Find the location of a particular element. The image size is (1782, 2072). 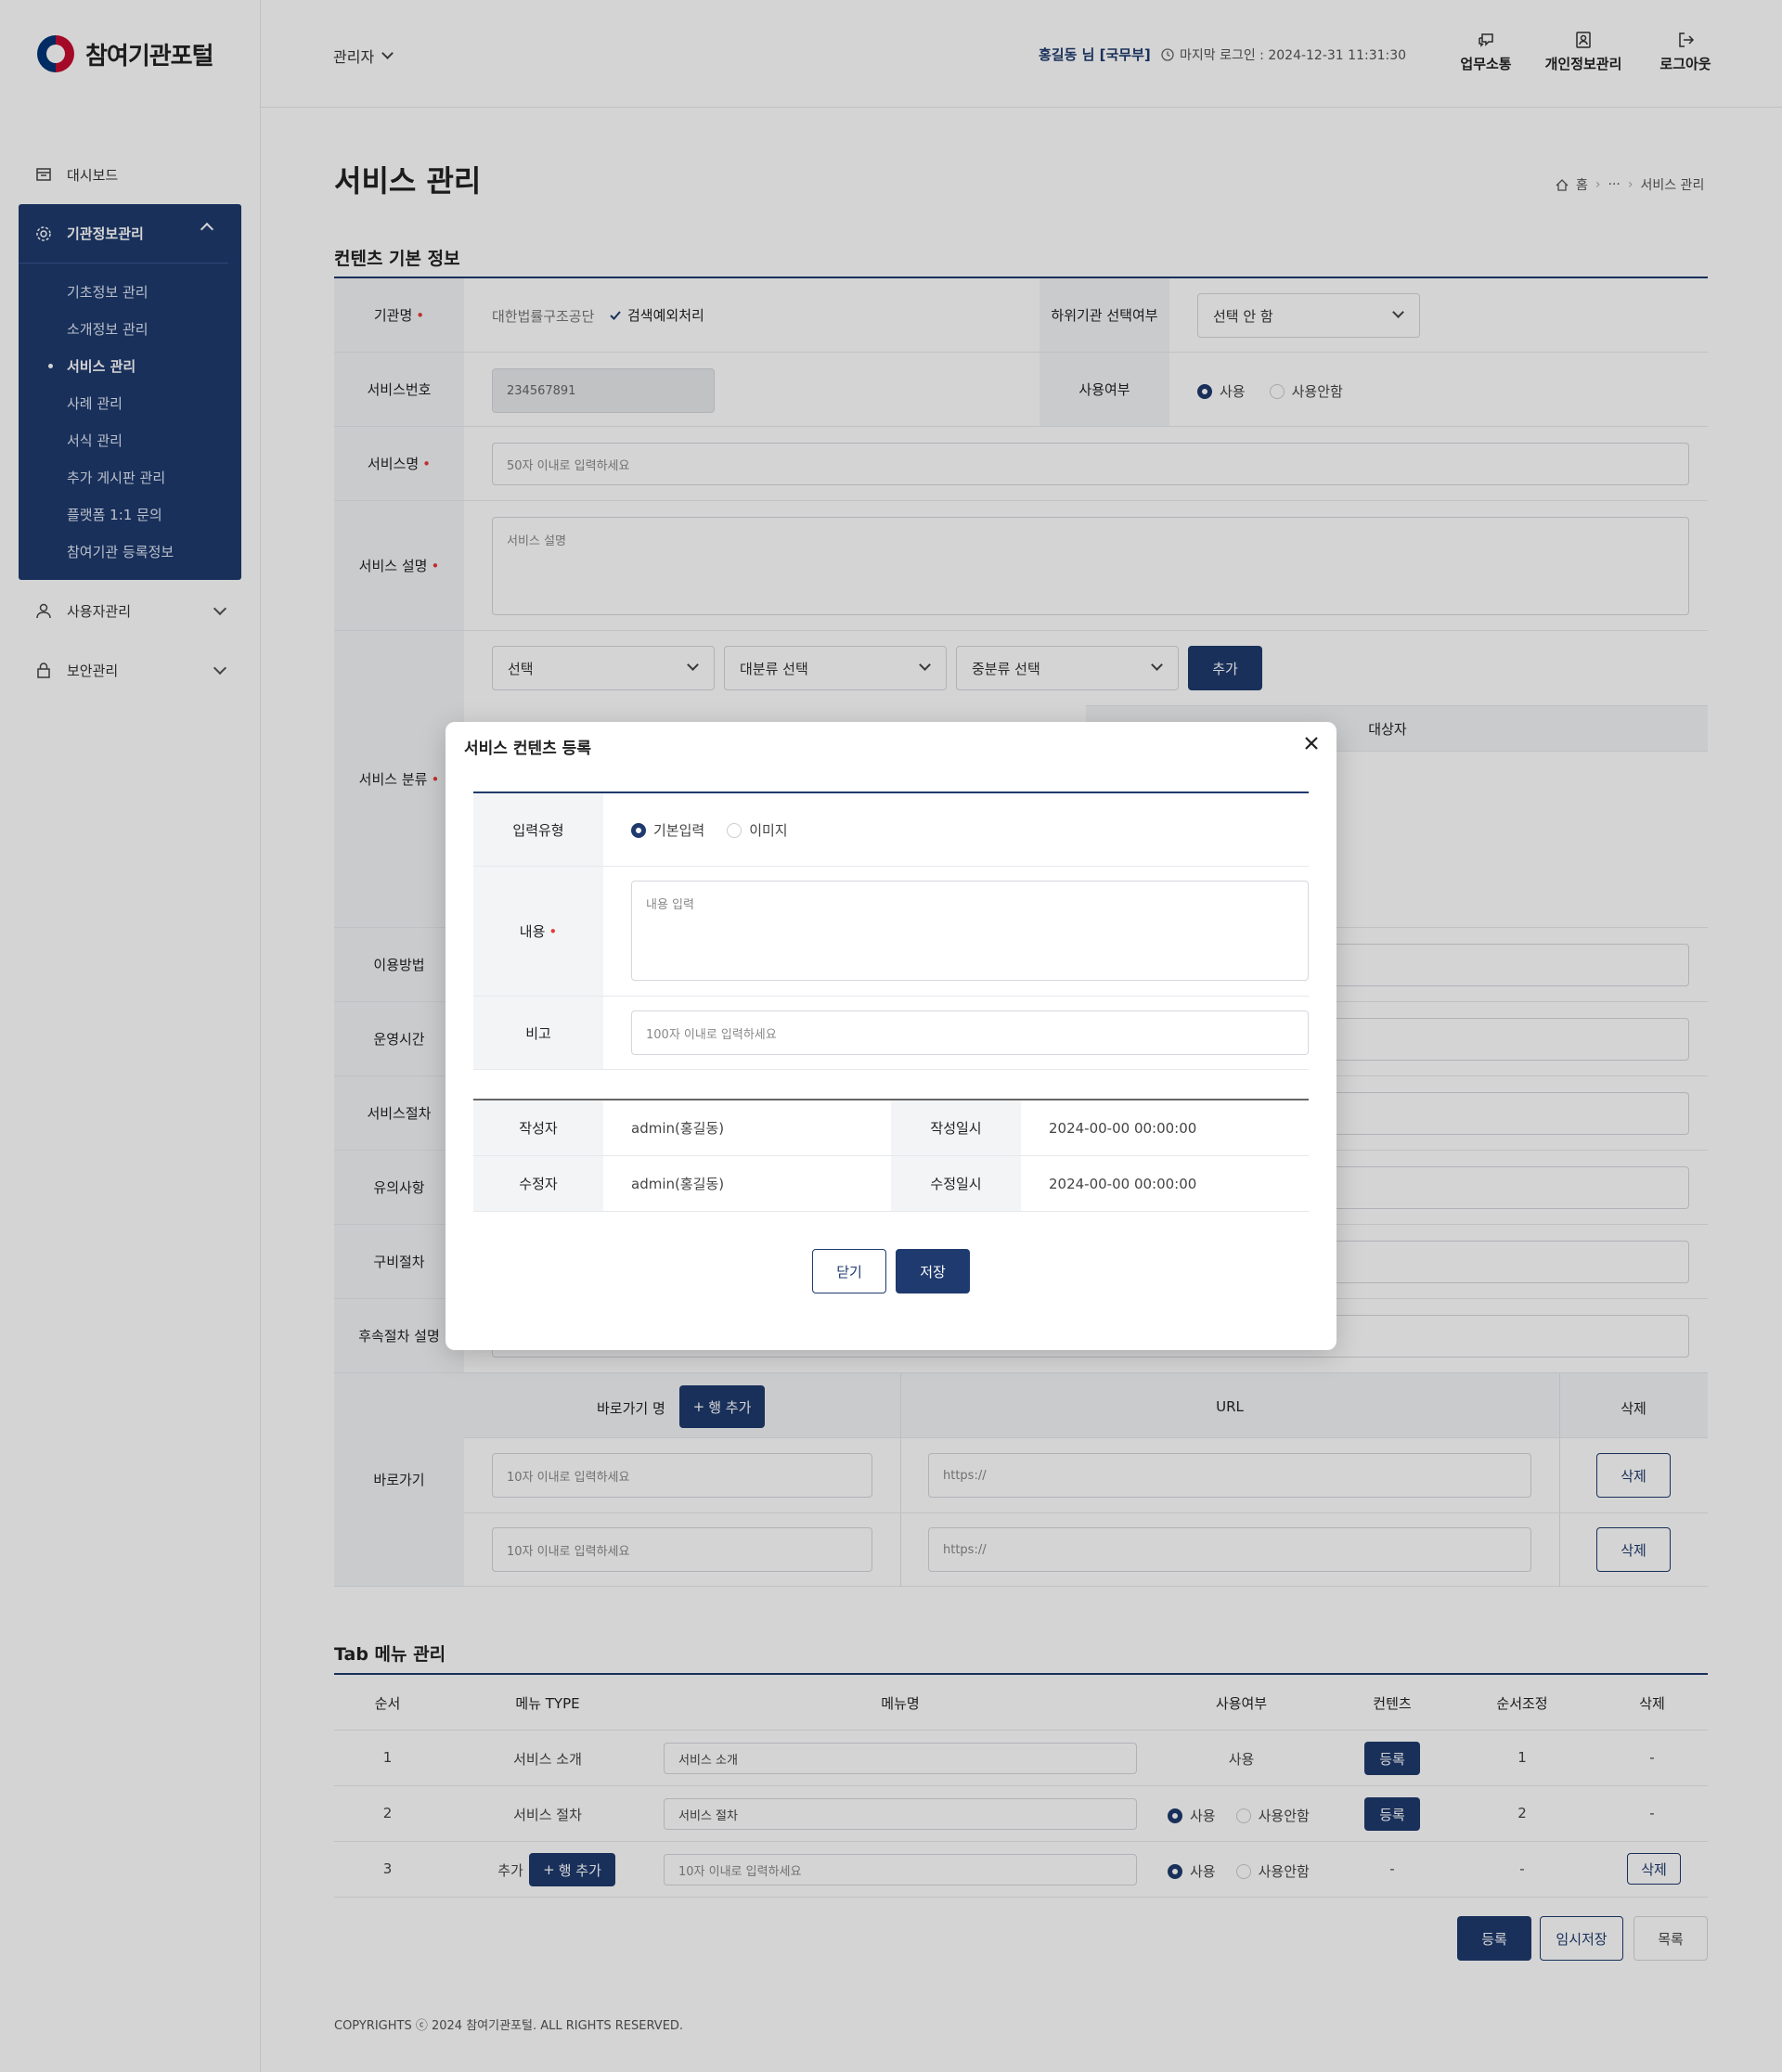

created-value: 2024-00-00 00:00:00 is located at coordinates (1123, 1128).